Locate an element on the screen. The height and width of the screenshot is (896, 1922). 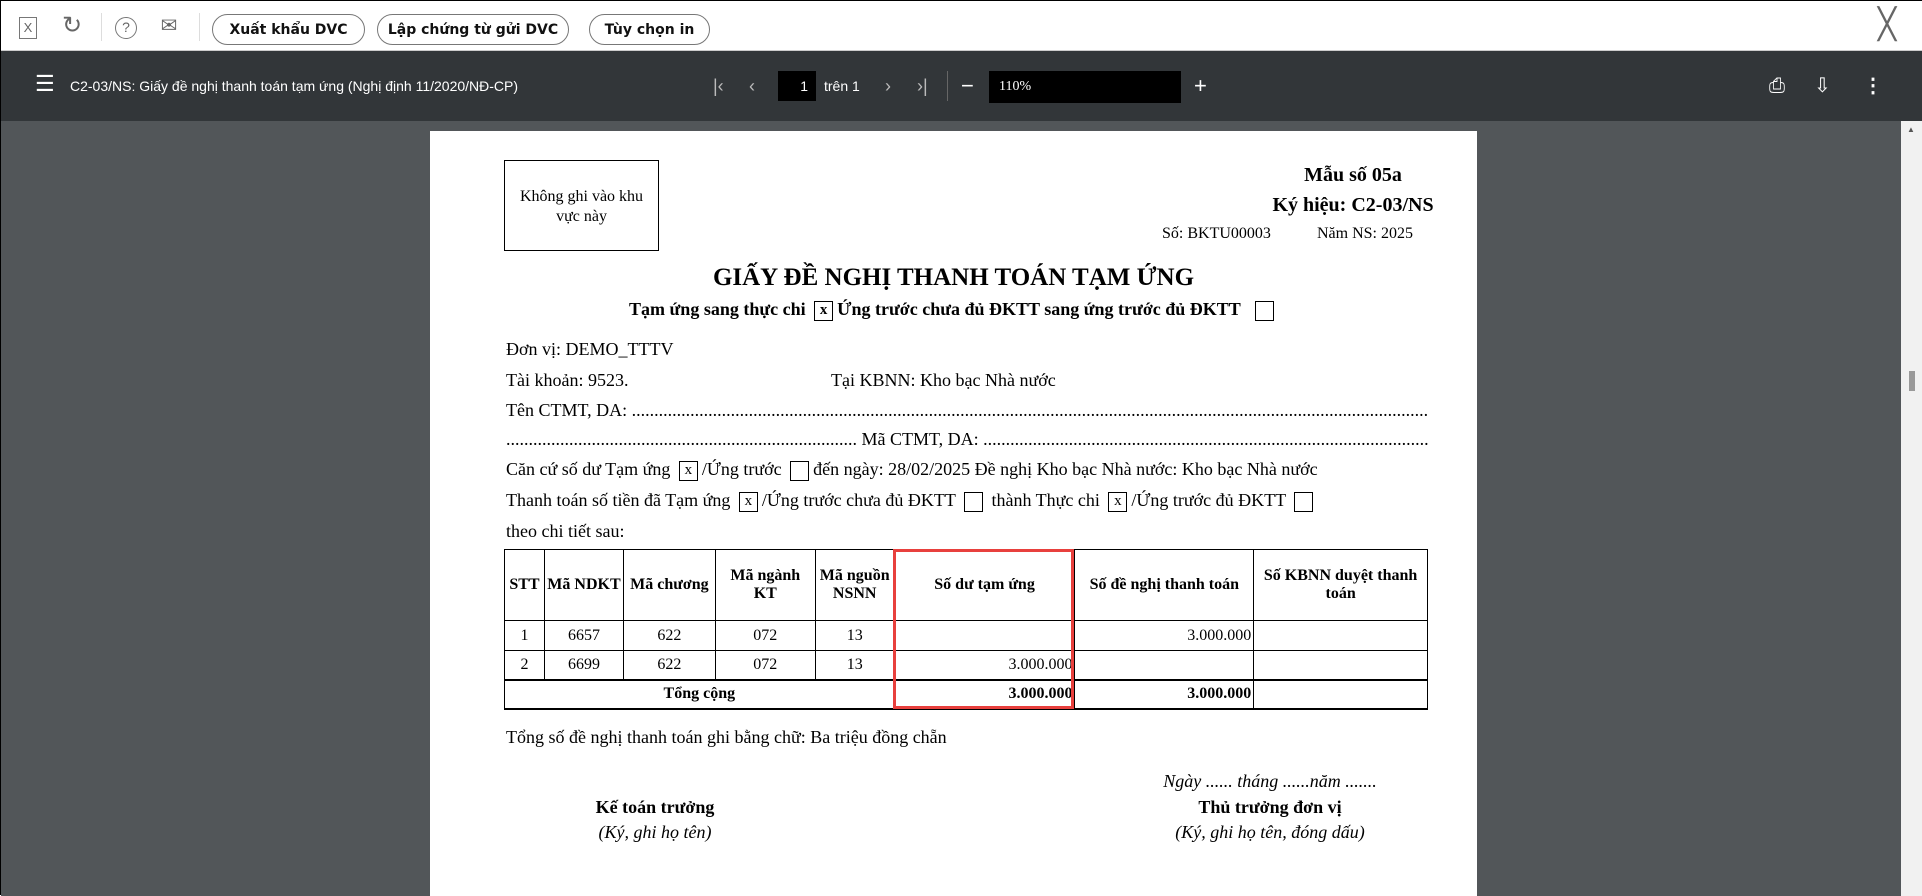
zoom-in-icon: + is located at coordinates (1200, 86).